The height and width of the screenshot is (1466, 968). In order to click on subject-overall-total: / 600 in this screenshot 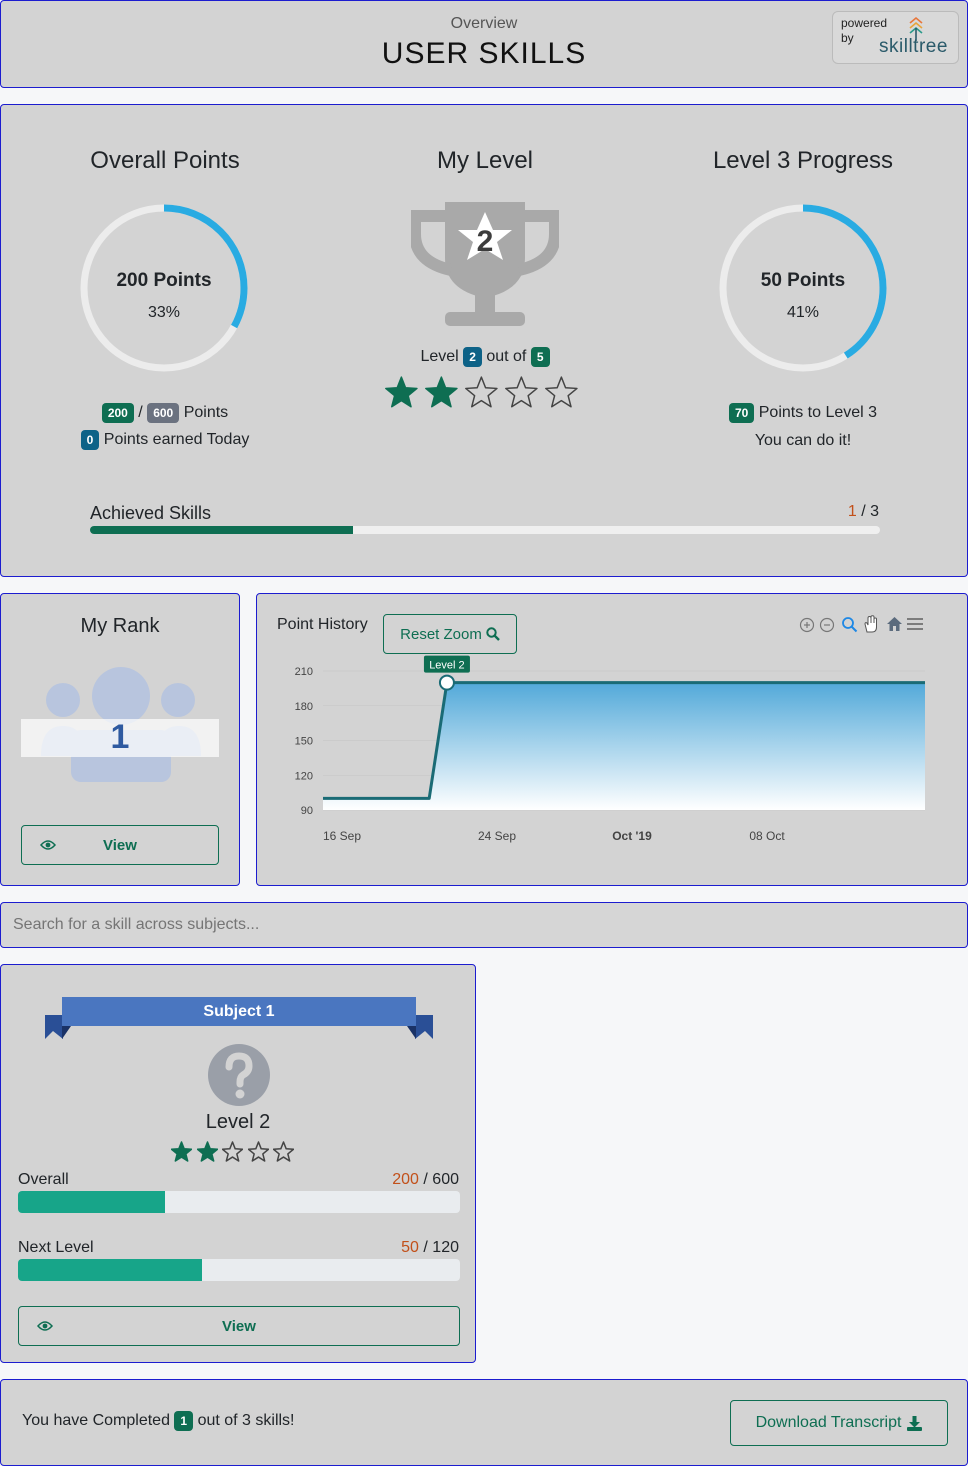, I will do `click(441, 1179)`.